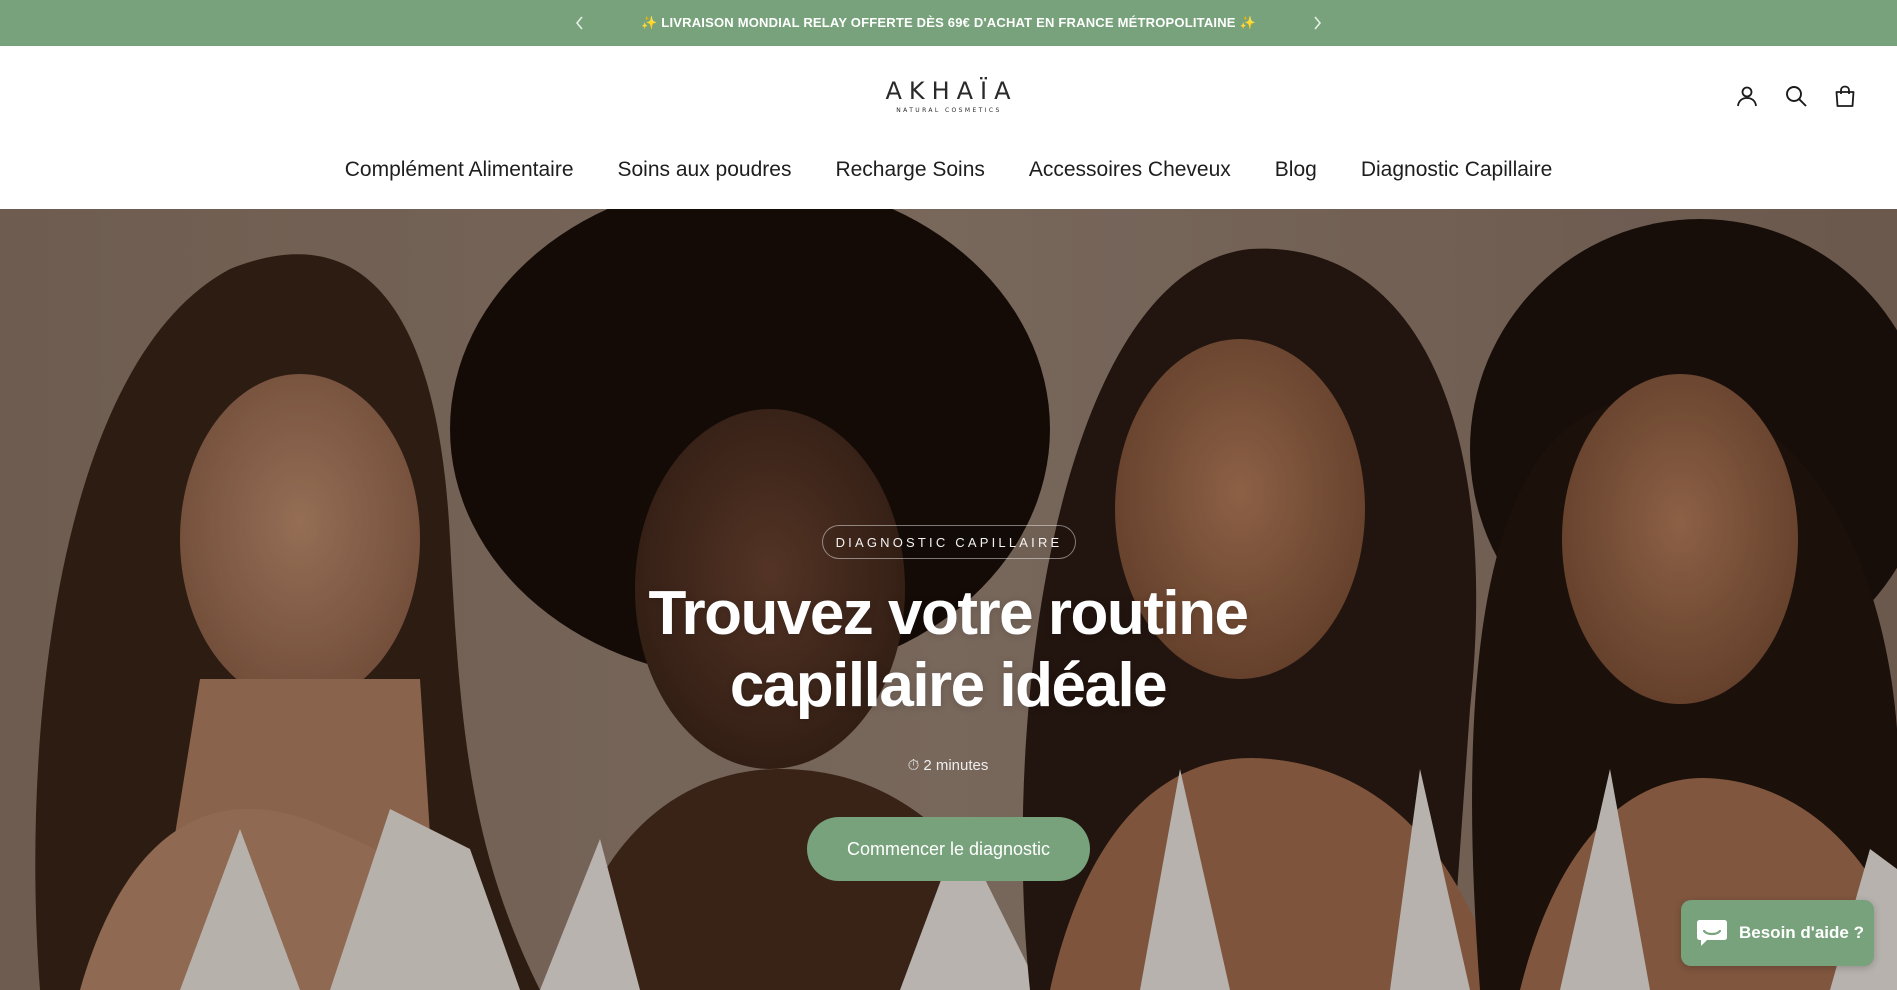 Image resolution: width=1897 pixels, height=990 pixels. What do you see at coordinates (1130, 170) in the screenshot?
I see `nav-item-accessoires-cheveux: Accessoires Cheveux` at bounding box center [1130, 170].